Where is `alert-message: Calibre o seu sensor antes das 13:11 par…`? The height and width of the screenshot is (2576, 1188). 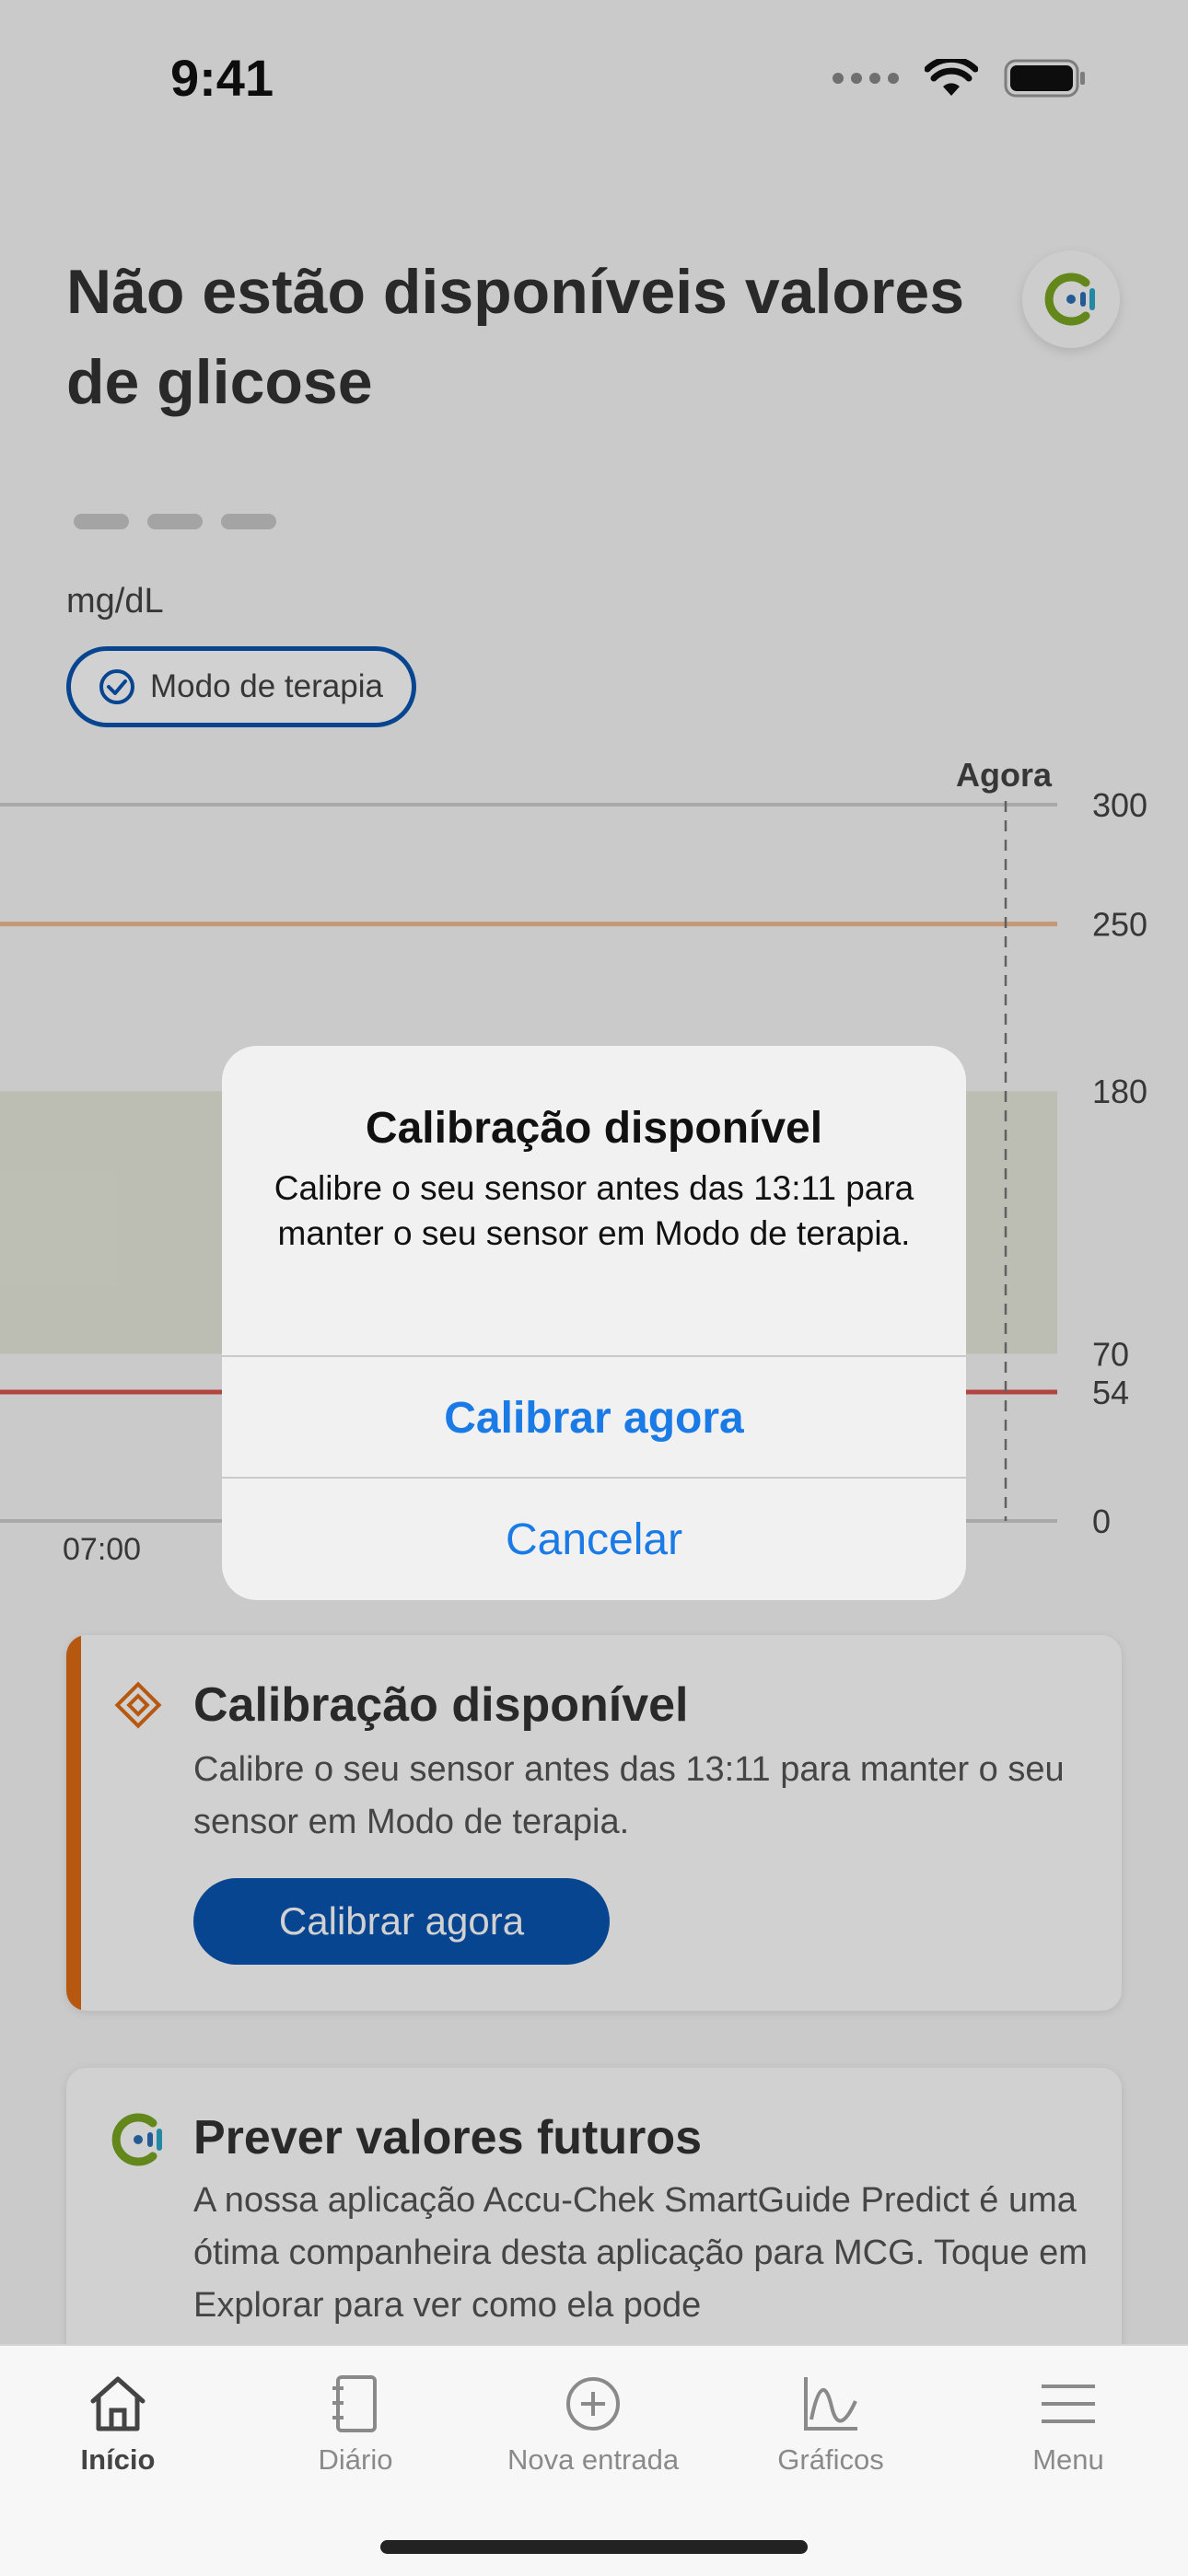 alert-message: Calibre o seu sensor antes das 13:11 par… is located at coordinates (594, 1210).